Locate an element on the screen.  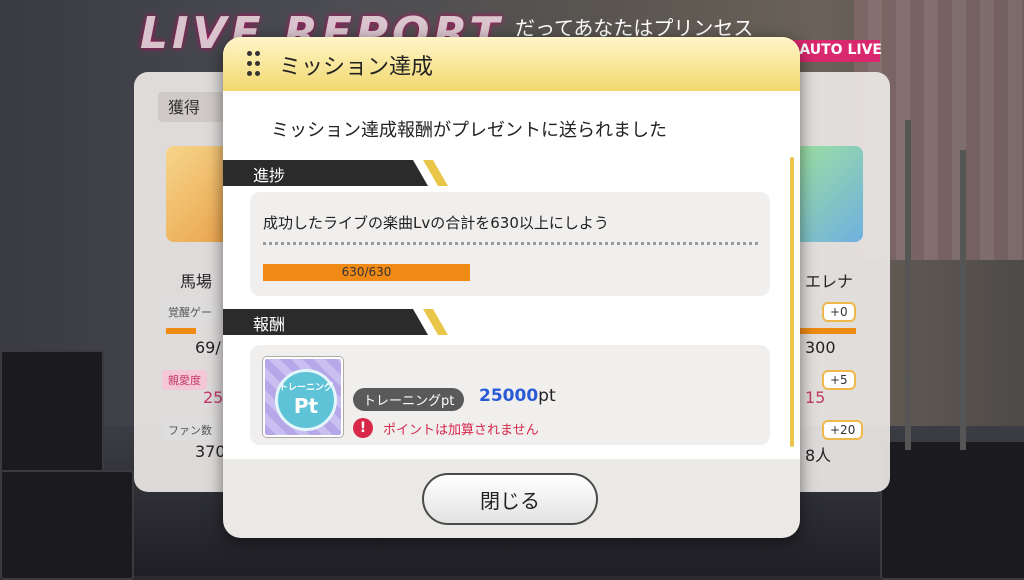
gauge-label-left: 覚醒ゲー is located at coordinates (190, 312).